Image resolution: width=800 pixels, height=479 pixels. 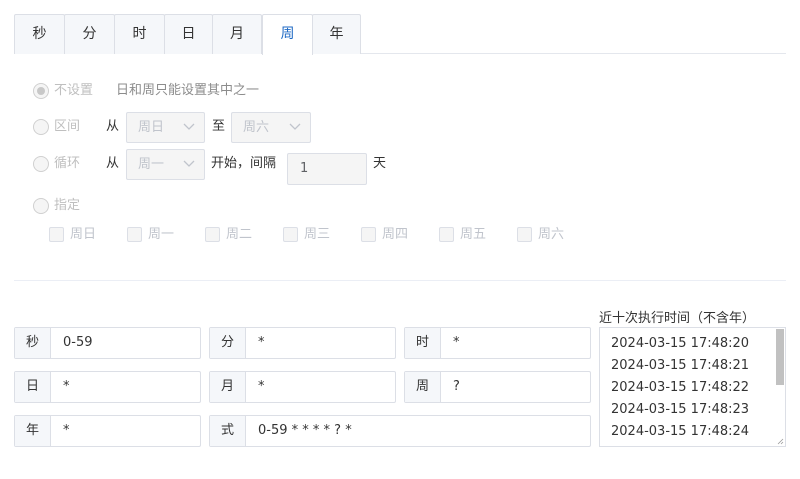 I want to click on field-expression: 式 0-59 * * * * ? *, so click(x=400, y=431).